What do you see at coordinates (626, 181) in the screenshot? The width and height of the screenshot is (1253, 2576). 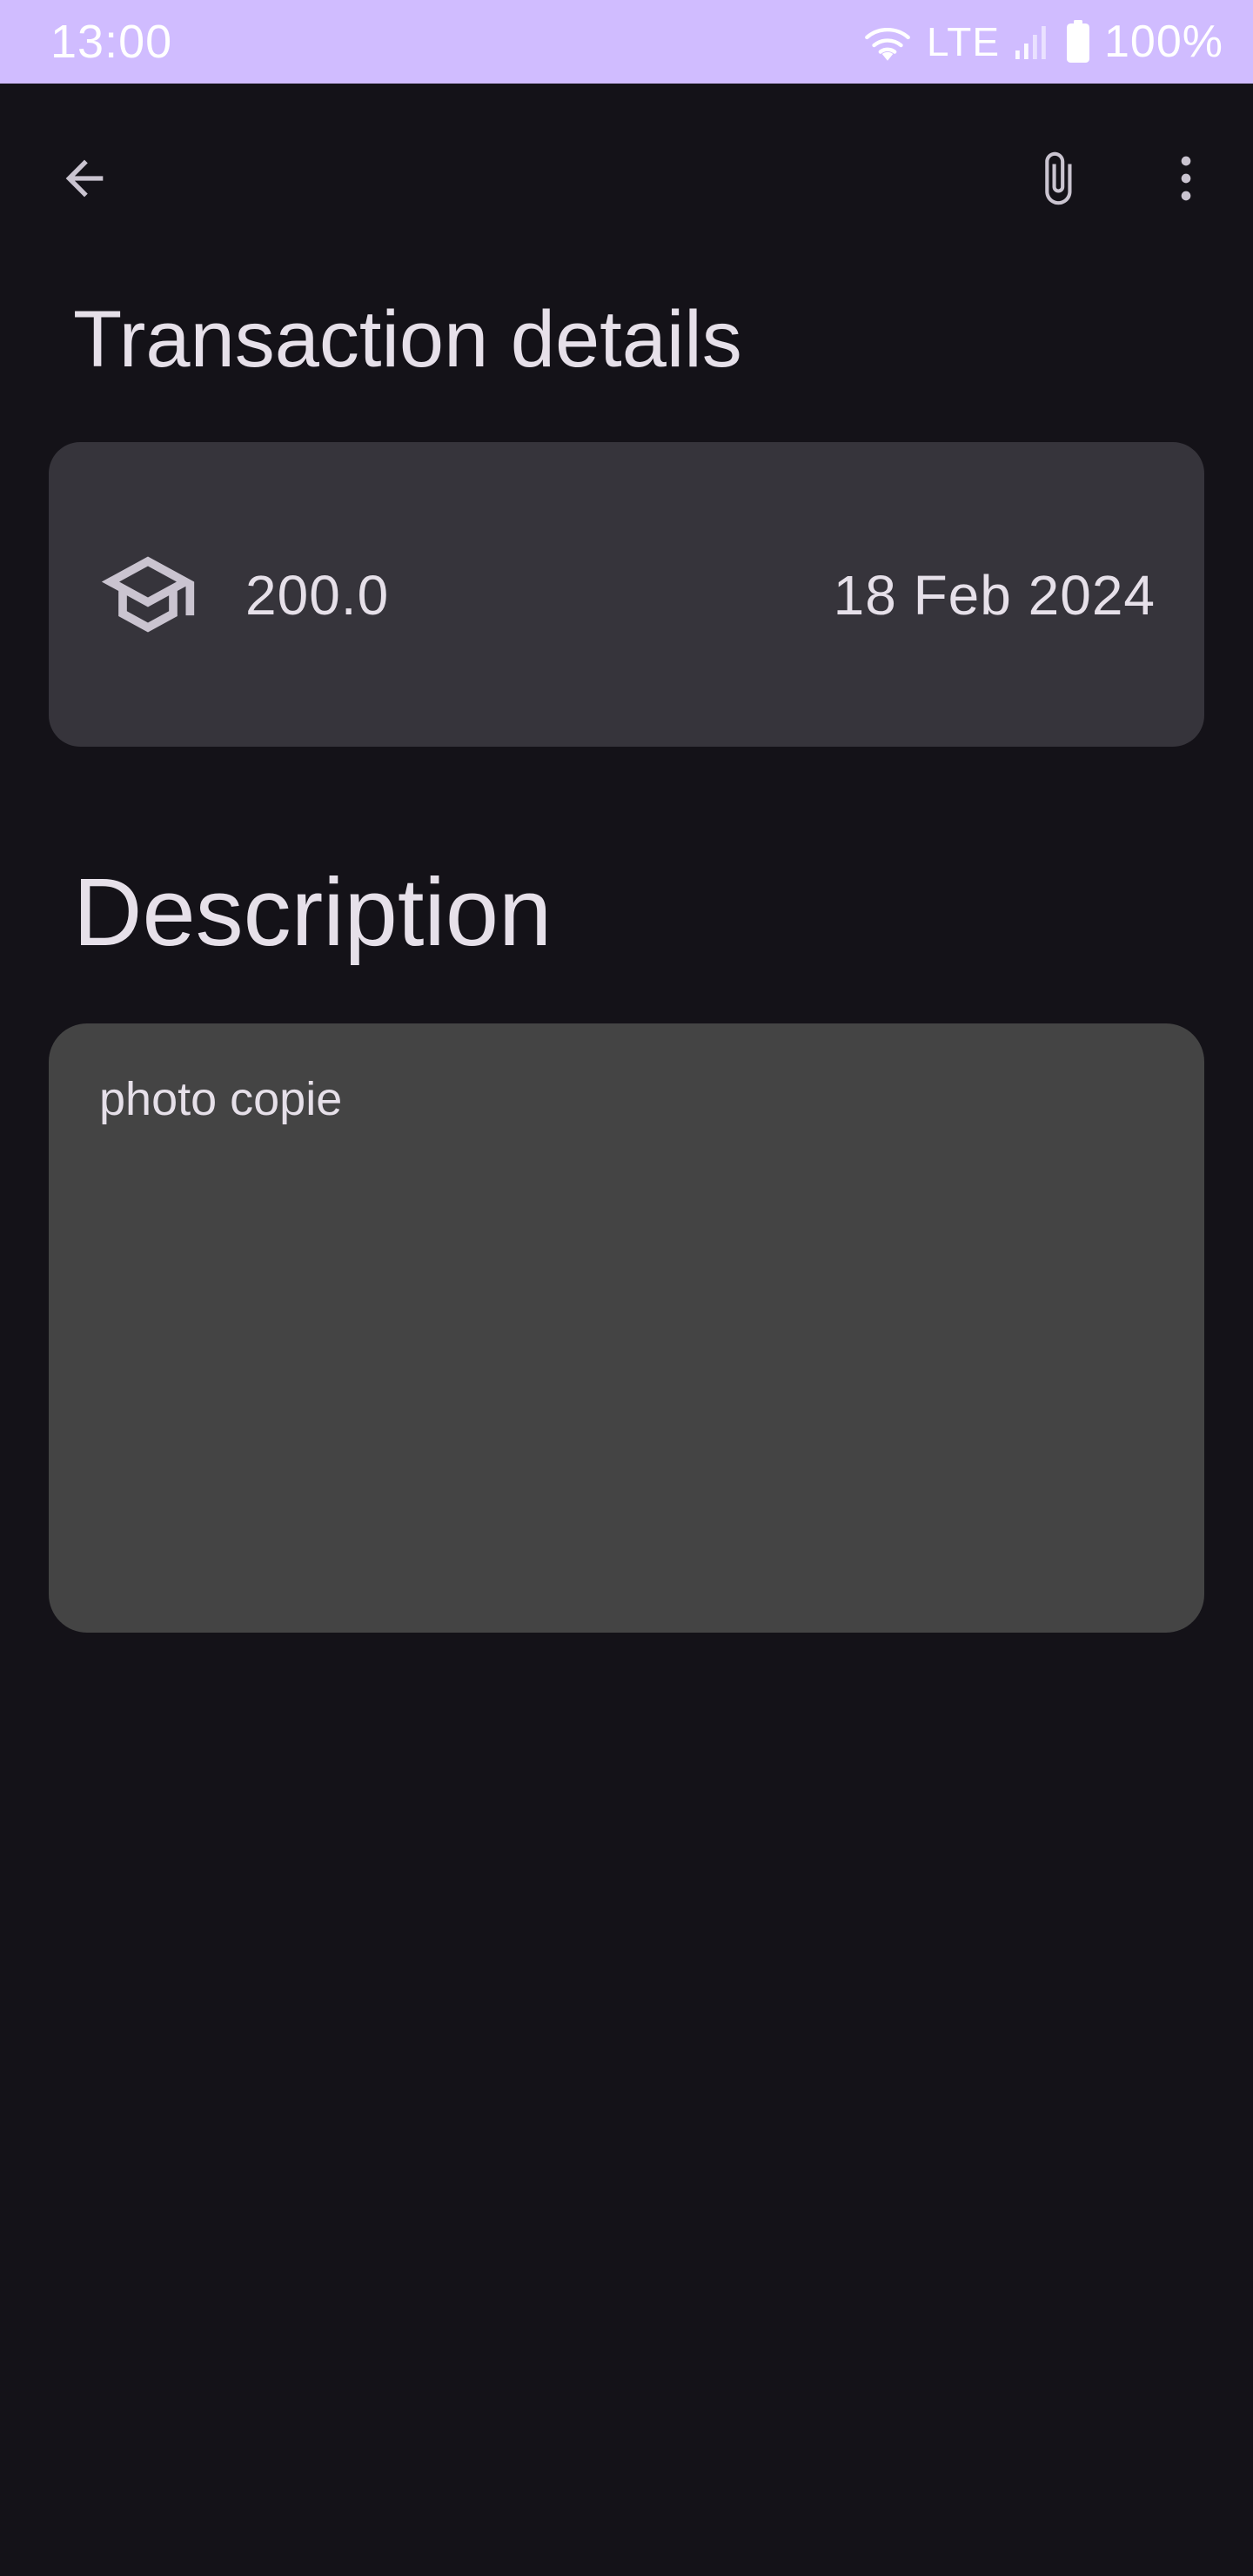 I see `top-app-bar` at bounding box center [626, 181].